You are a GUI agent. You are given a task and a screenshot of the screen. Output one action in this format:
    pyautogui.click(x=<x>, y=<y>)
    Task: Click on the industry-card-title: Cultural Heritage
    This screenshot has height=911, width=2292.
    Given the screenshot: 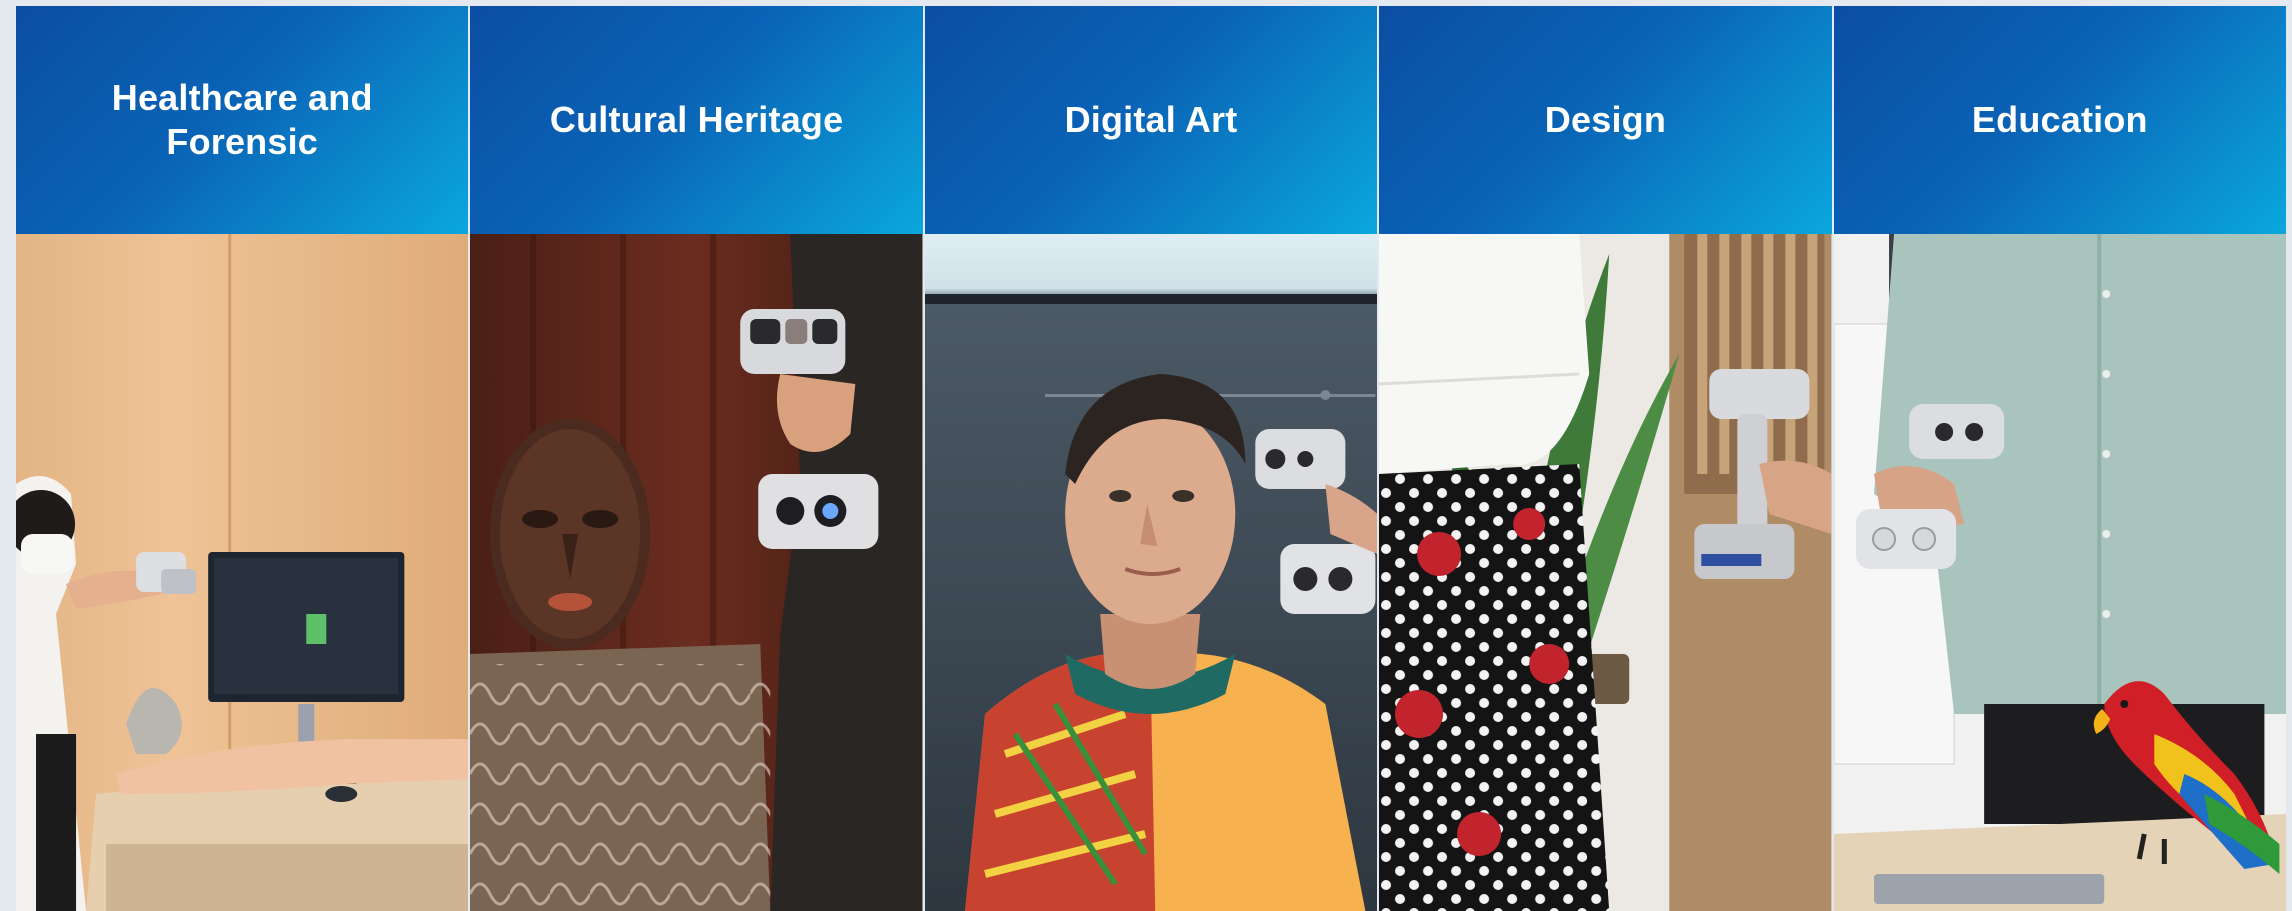 What is the action you would take?
    pyautogui.click(x=696, y=119)
    